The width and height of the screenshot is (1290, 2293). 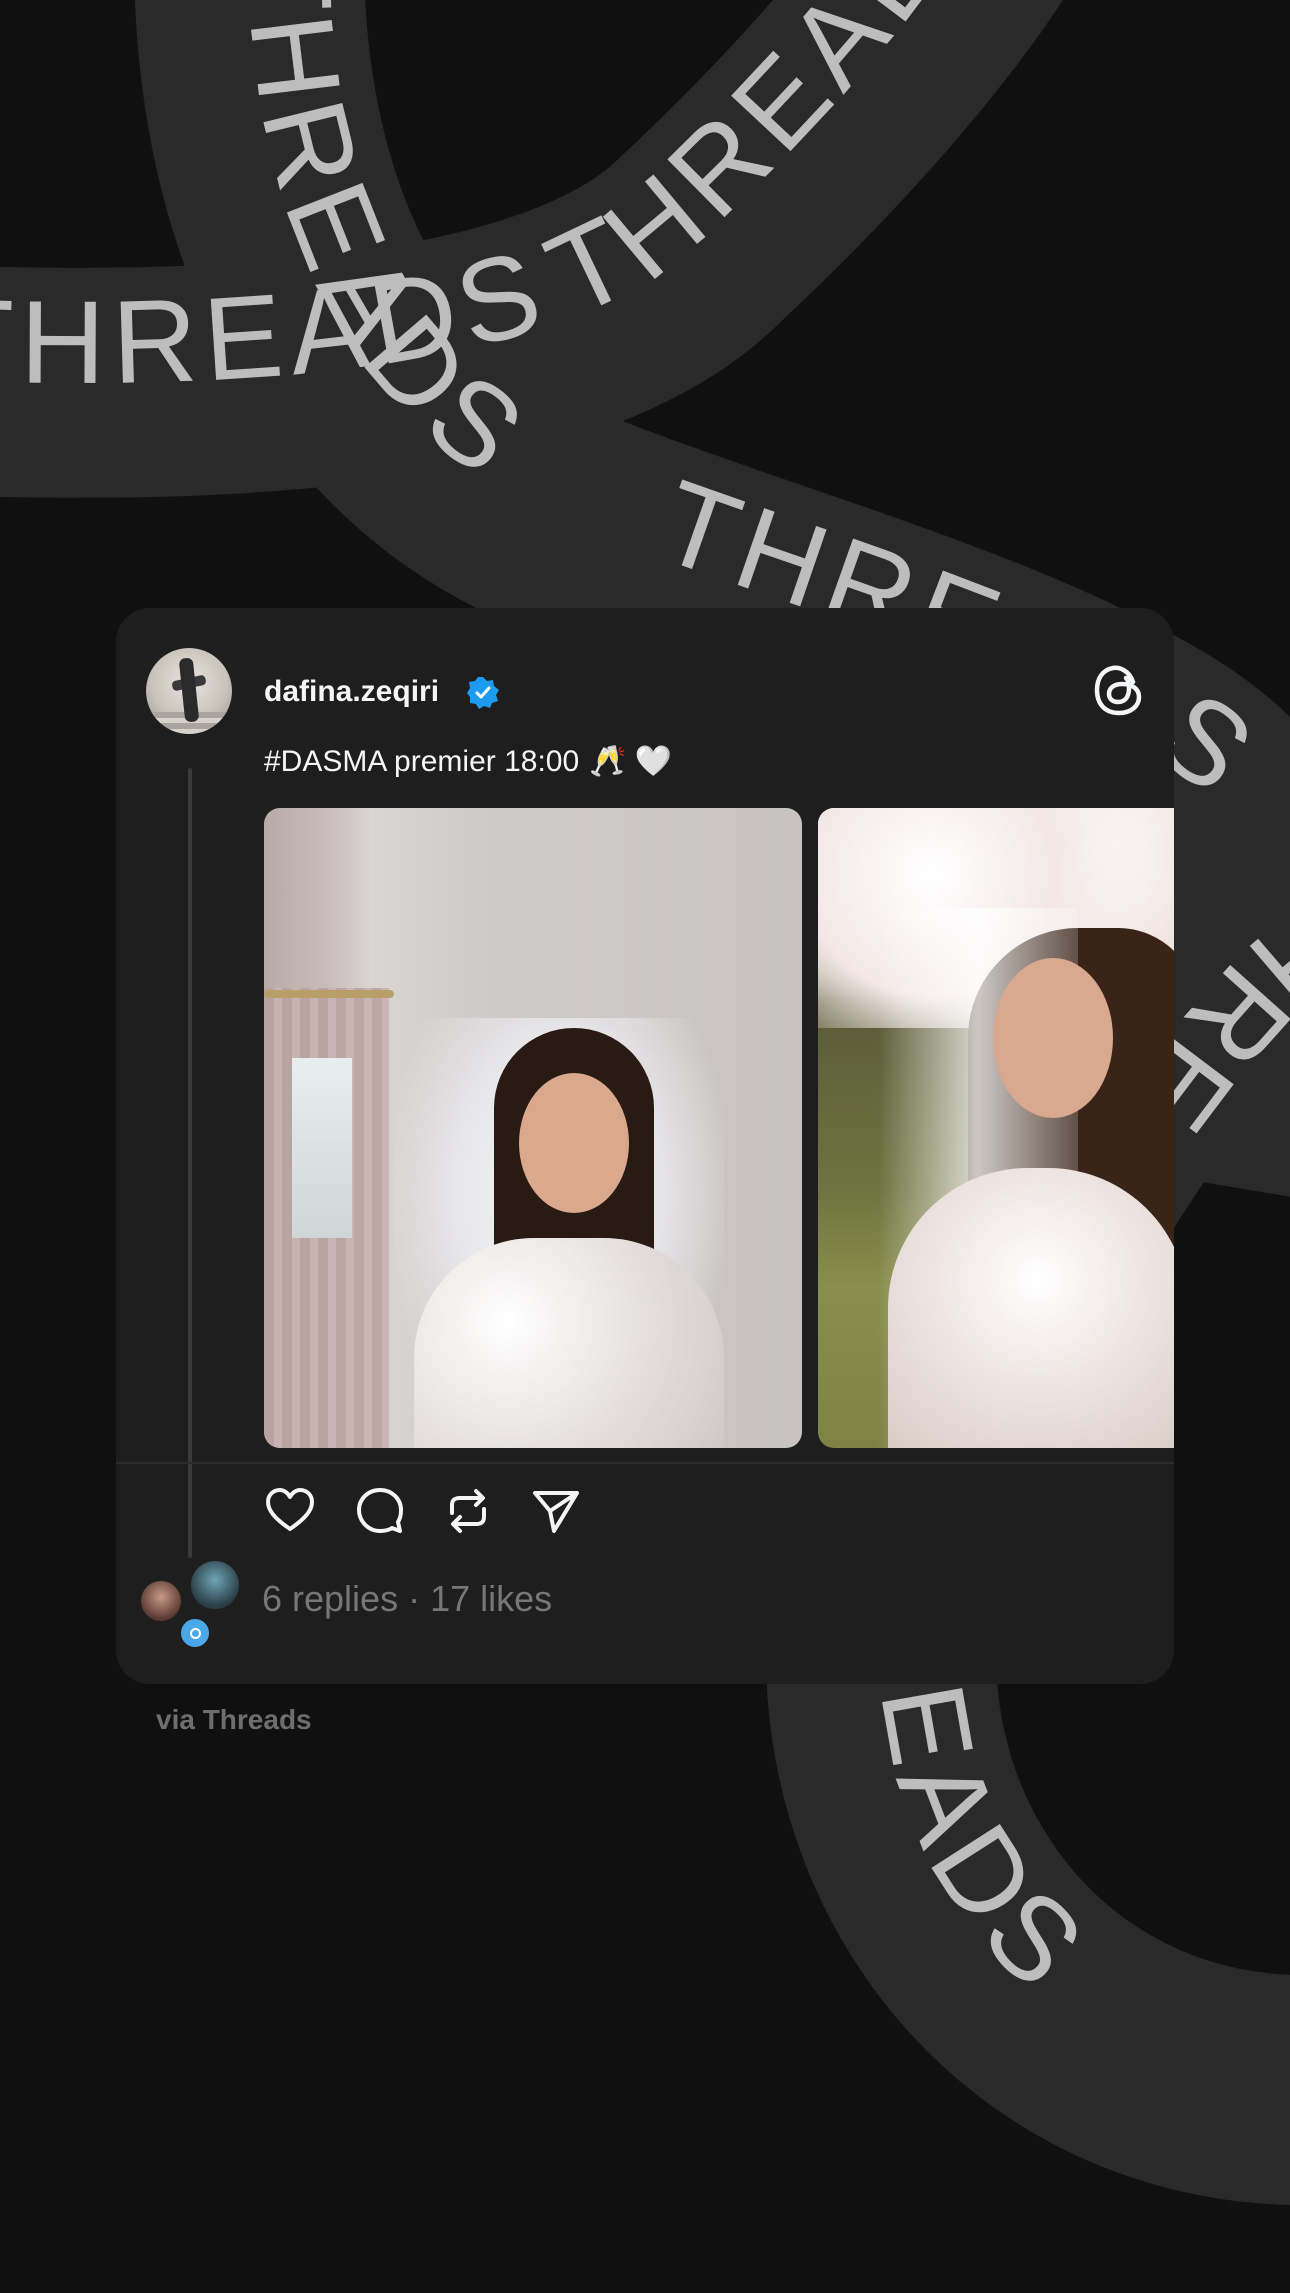 I want to click on post-caption: #DASMA premier 18:00 🥂 🤍, so click(x=468, y=761).